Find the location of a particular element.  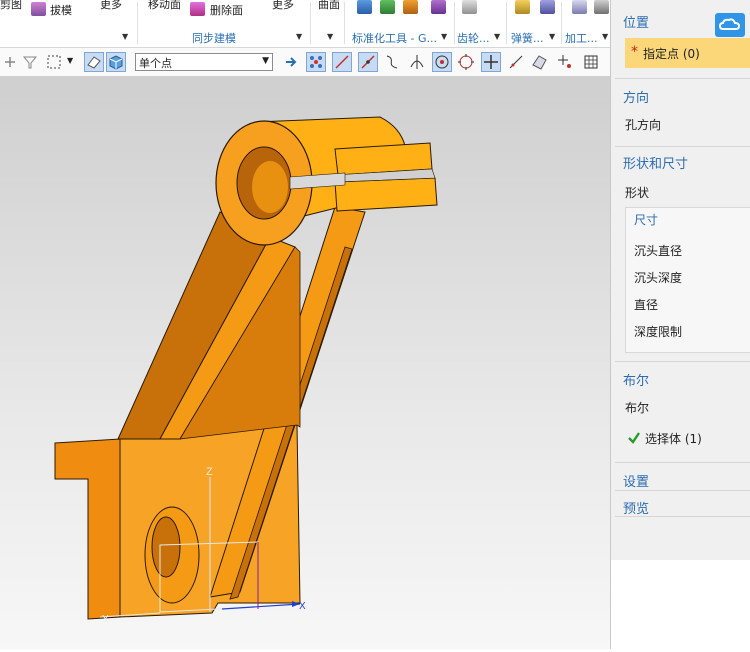

panel-footer-area is located at coordinates (680, 604).